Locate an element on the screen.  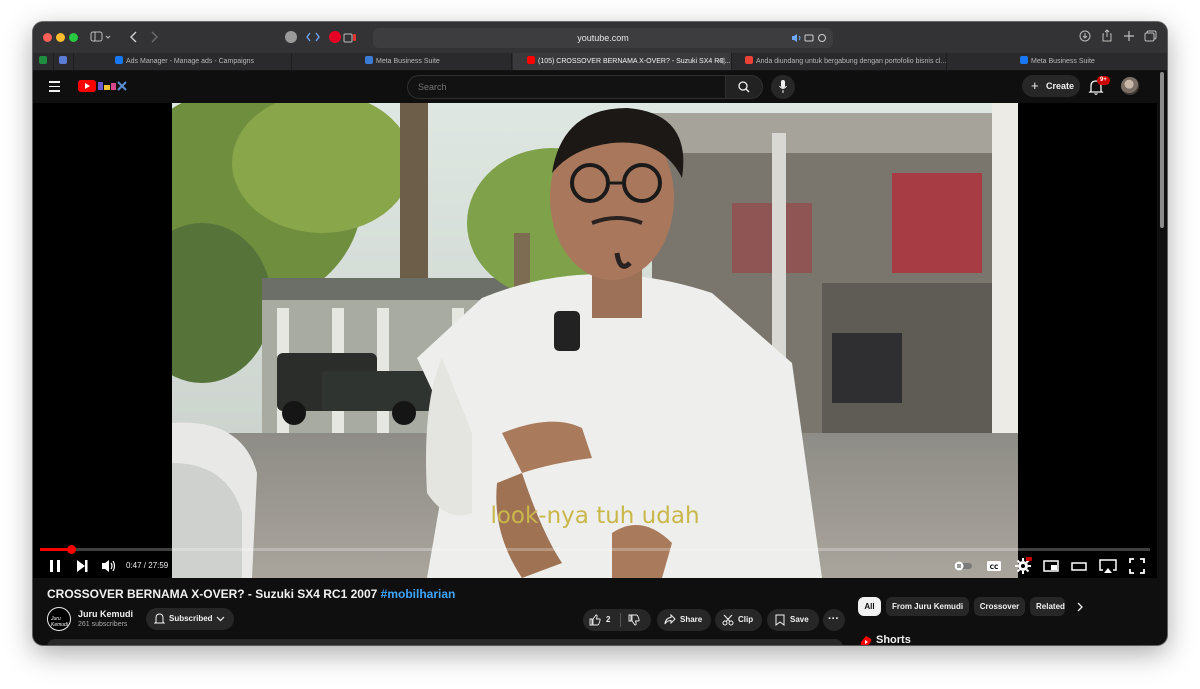
youtube-logo-icon is located at coordinates (87, 86).